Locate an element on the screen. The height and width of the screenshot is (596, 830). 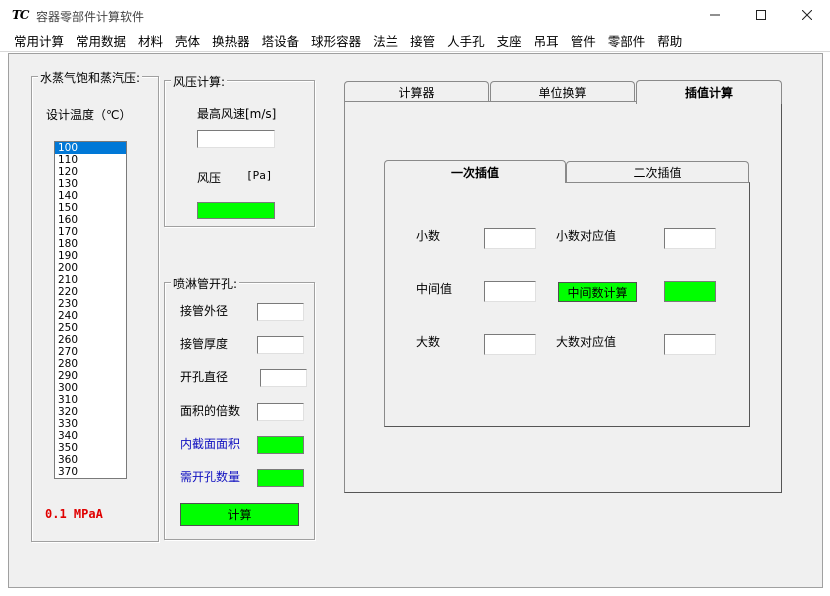
menu-item-11: 吊耳 is located at coordinates (546, 40).